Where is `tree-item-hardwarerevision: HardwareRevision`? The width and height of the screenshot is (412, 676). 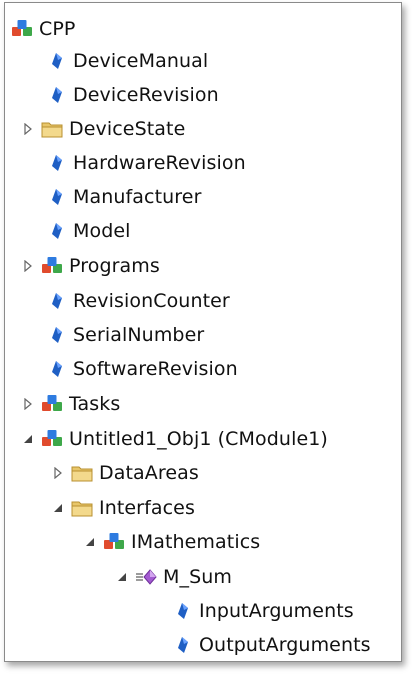 tree-item-hardwarerevision: HardwareRevision is located at coordinates (145, 163).